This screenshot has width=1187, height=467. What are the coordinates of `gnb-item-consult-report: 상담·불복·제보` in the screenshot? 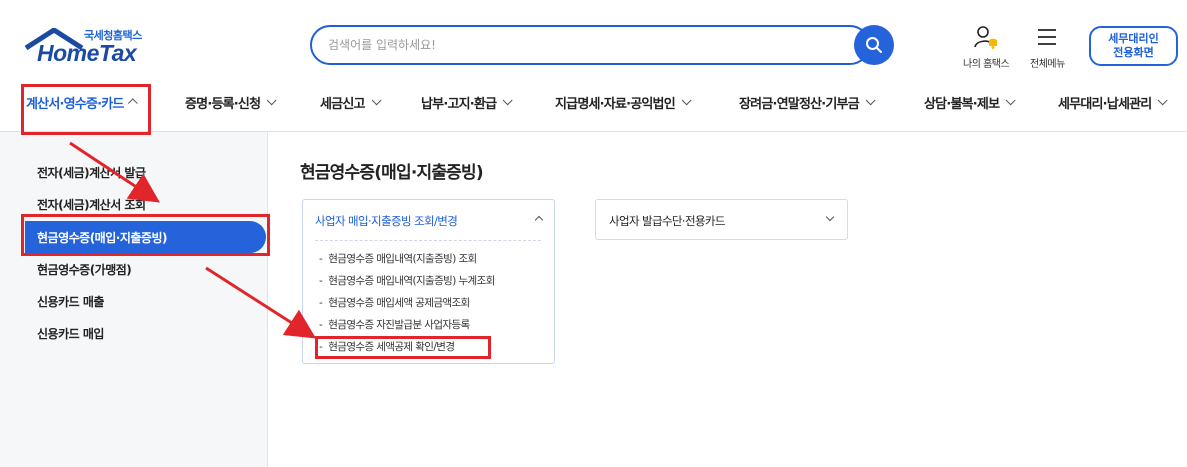 It's located at (970, 102).